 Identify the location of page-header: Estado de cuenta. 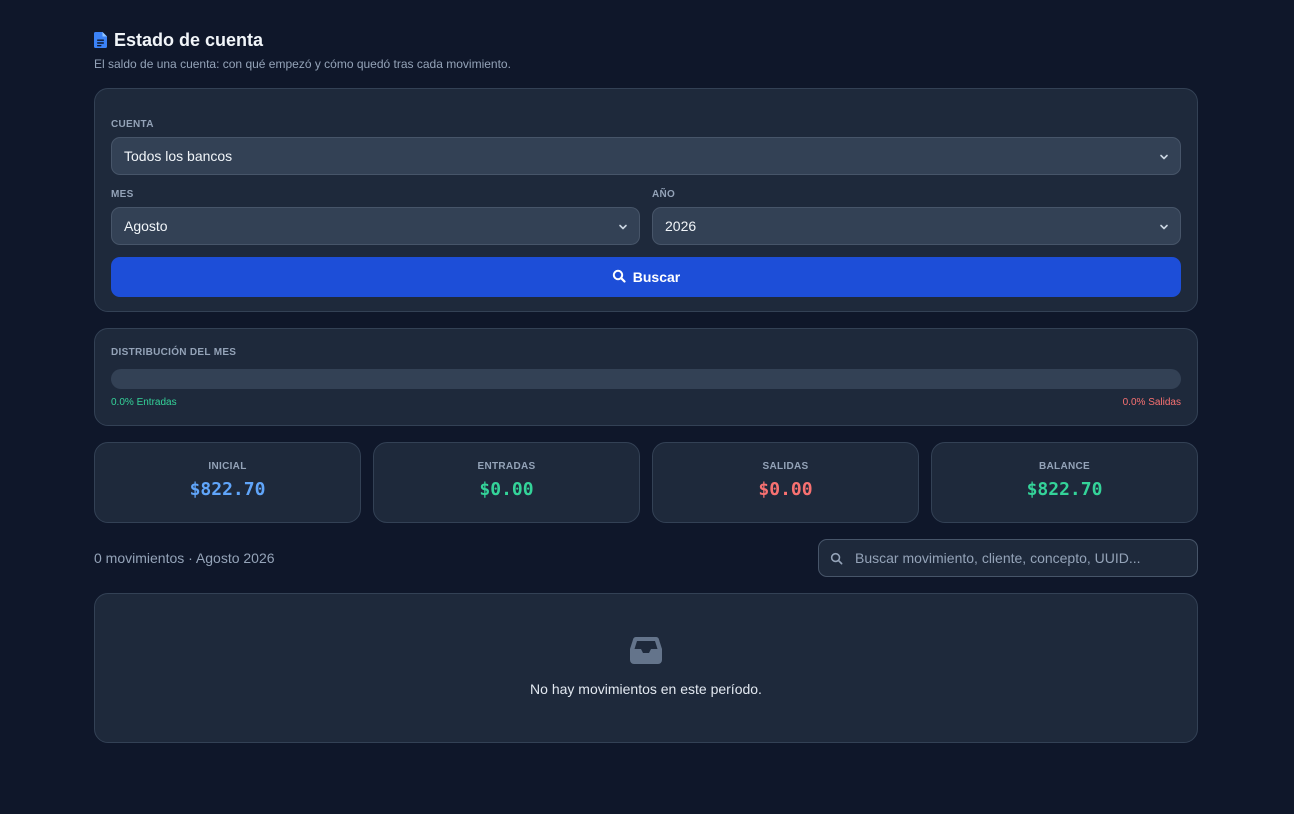
(646, 40).